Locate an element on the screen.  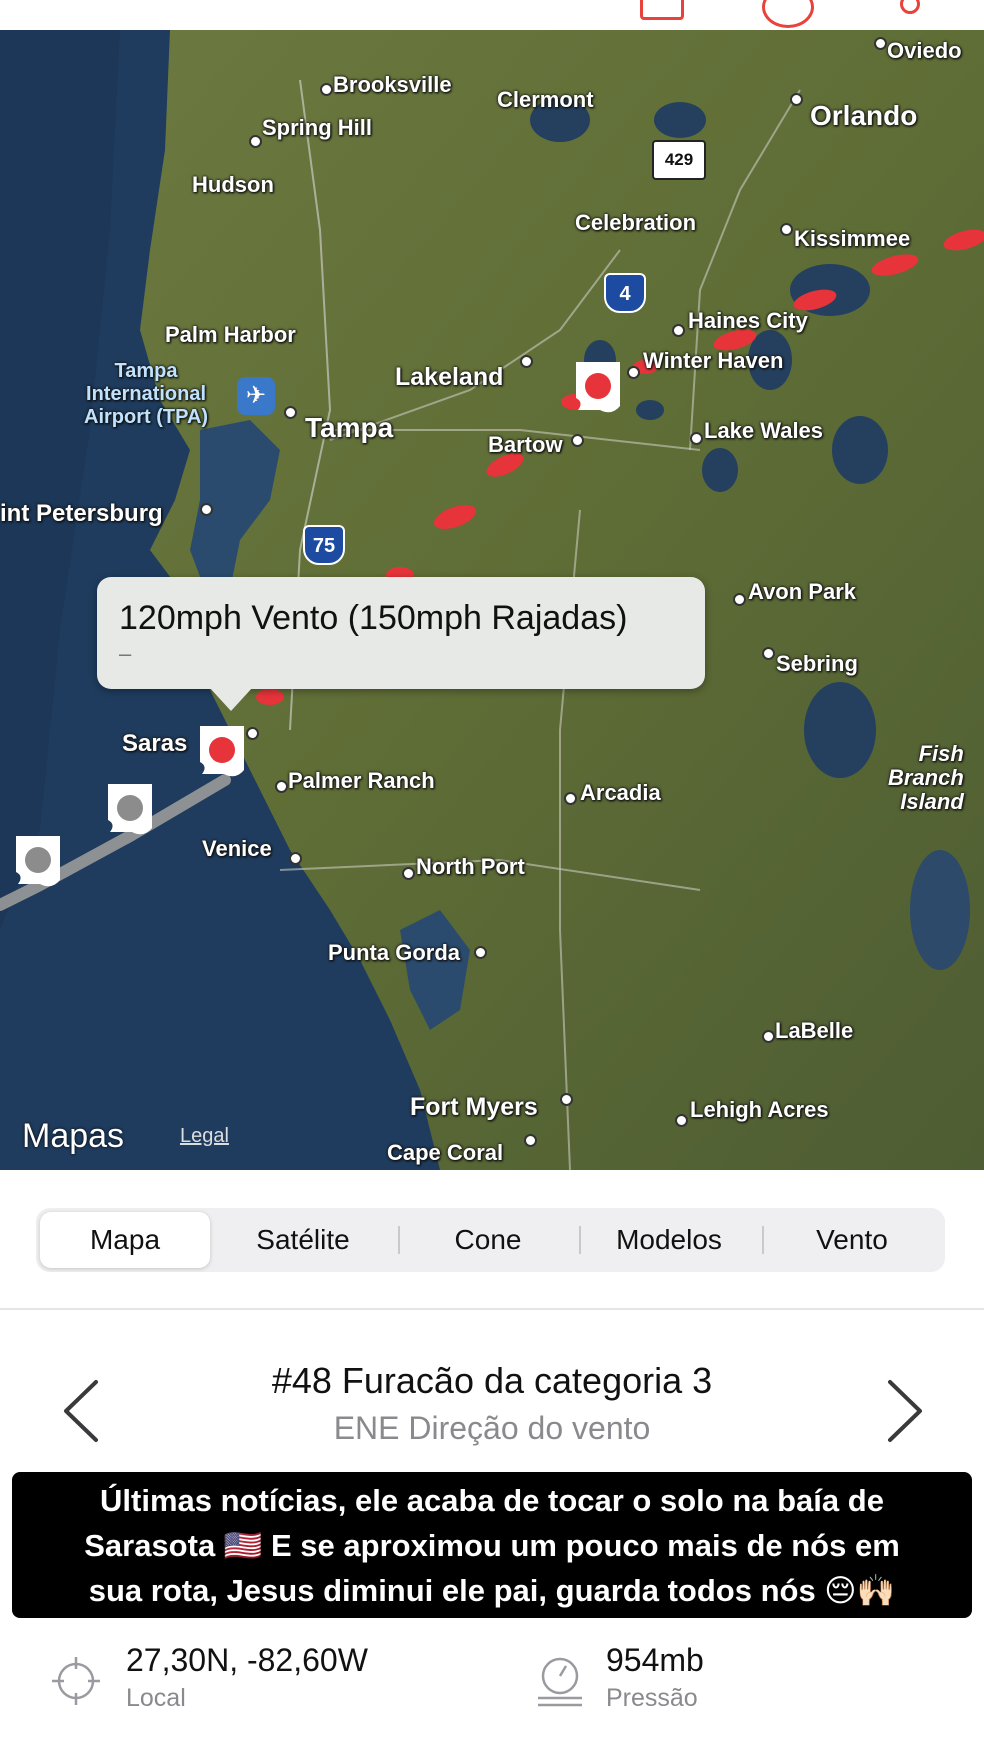
airport-label-line: International is located at coordinates (146, 394).